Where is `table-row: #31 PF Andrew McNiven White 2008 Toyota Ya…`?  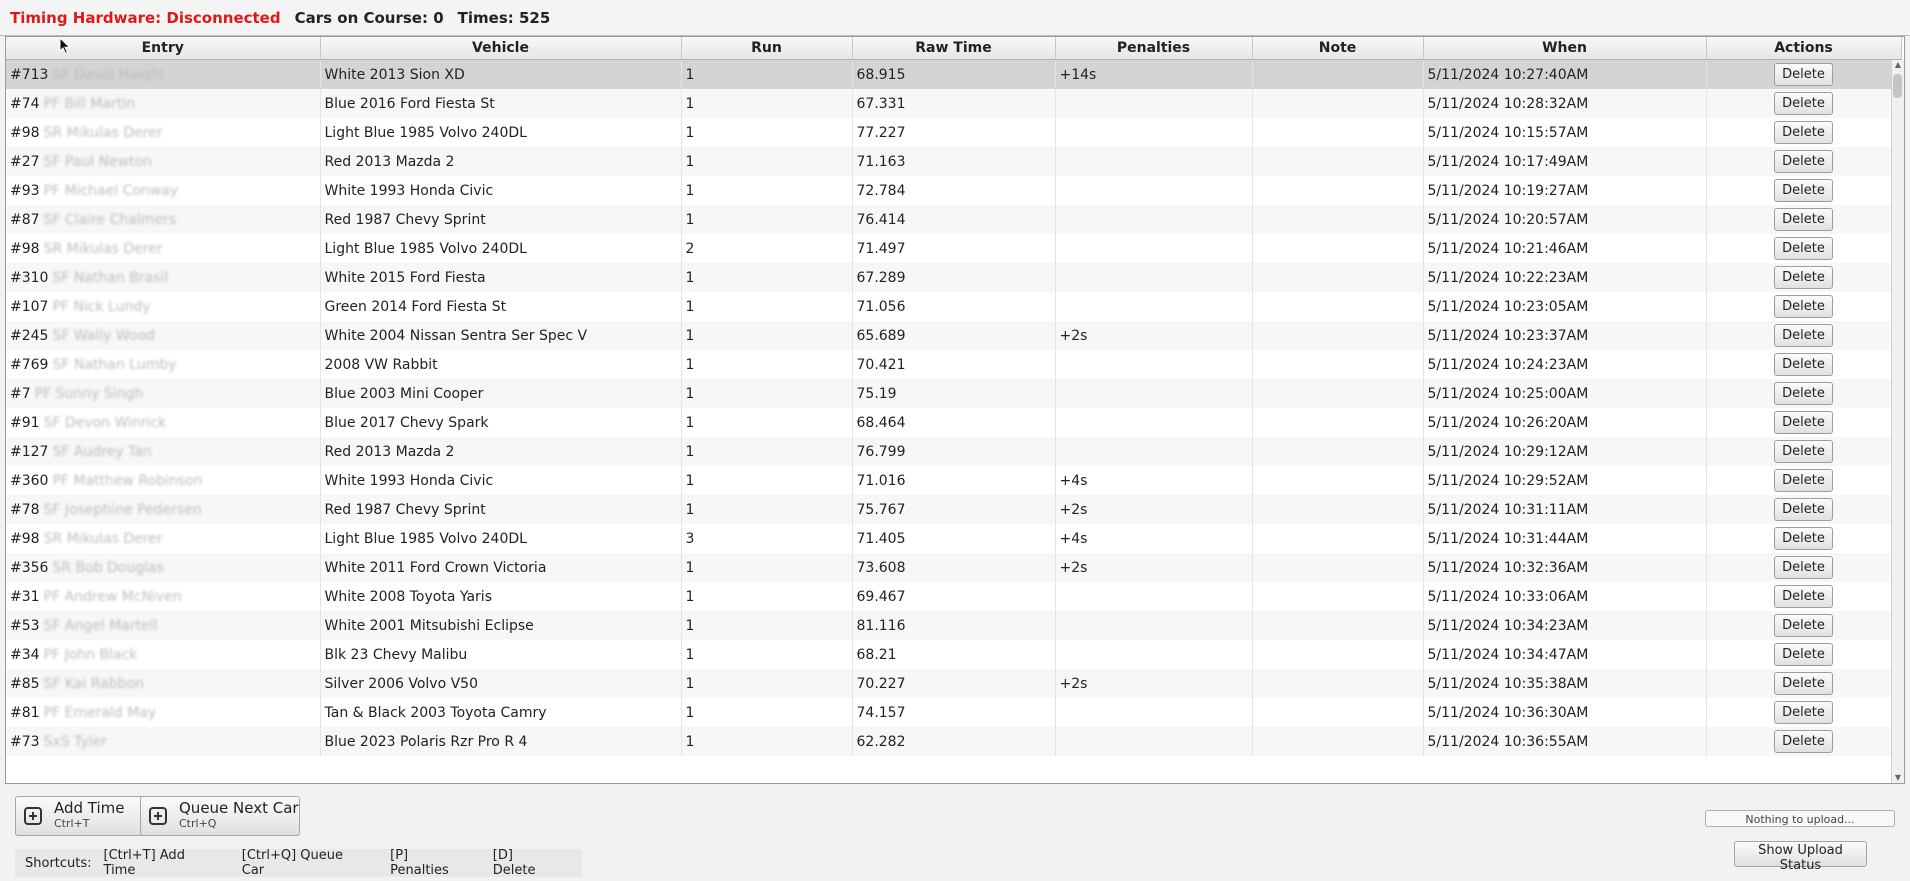
table-row: #31 PF Andrew McNiven White 2008 Toyota Ya… is located at coordinates (954, 596).